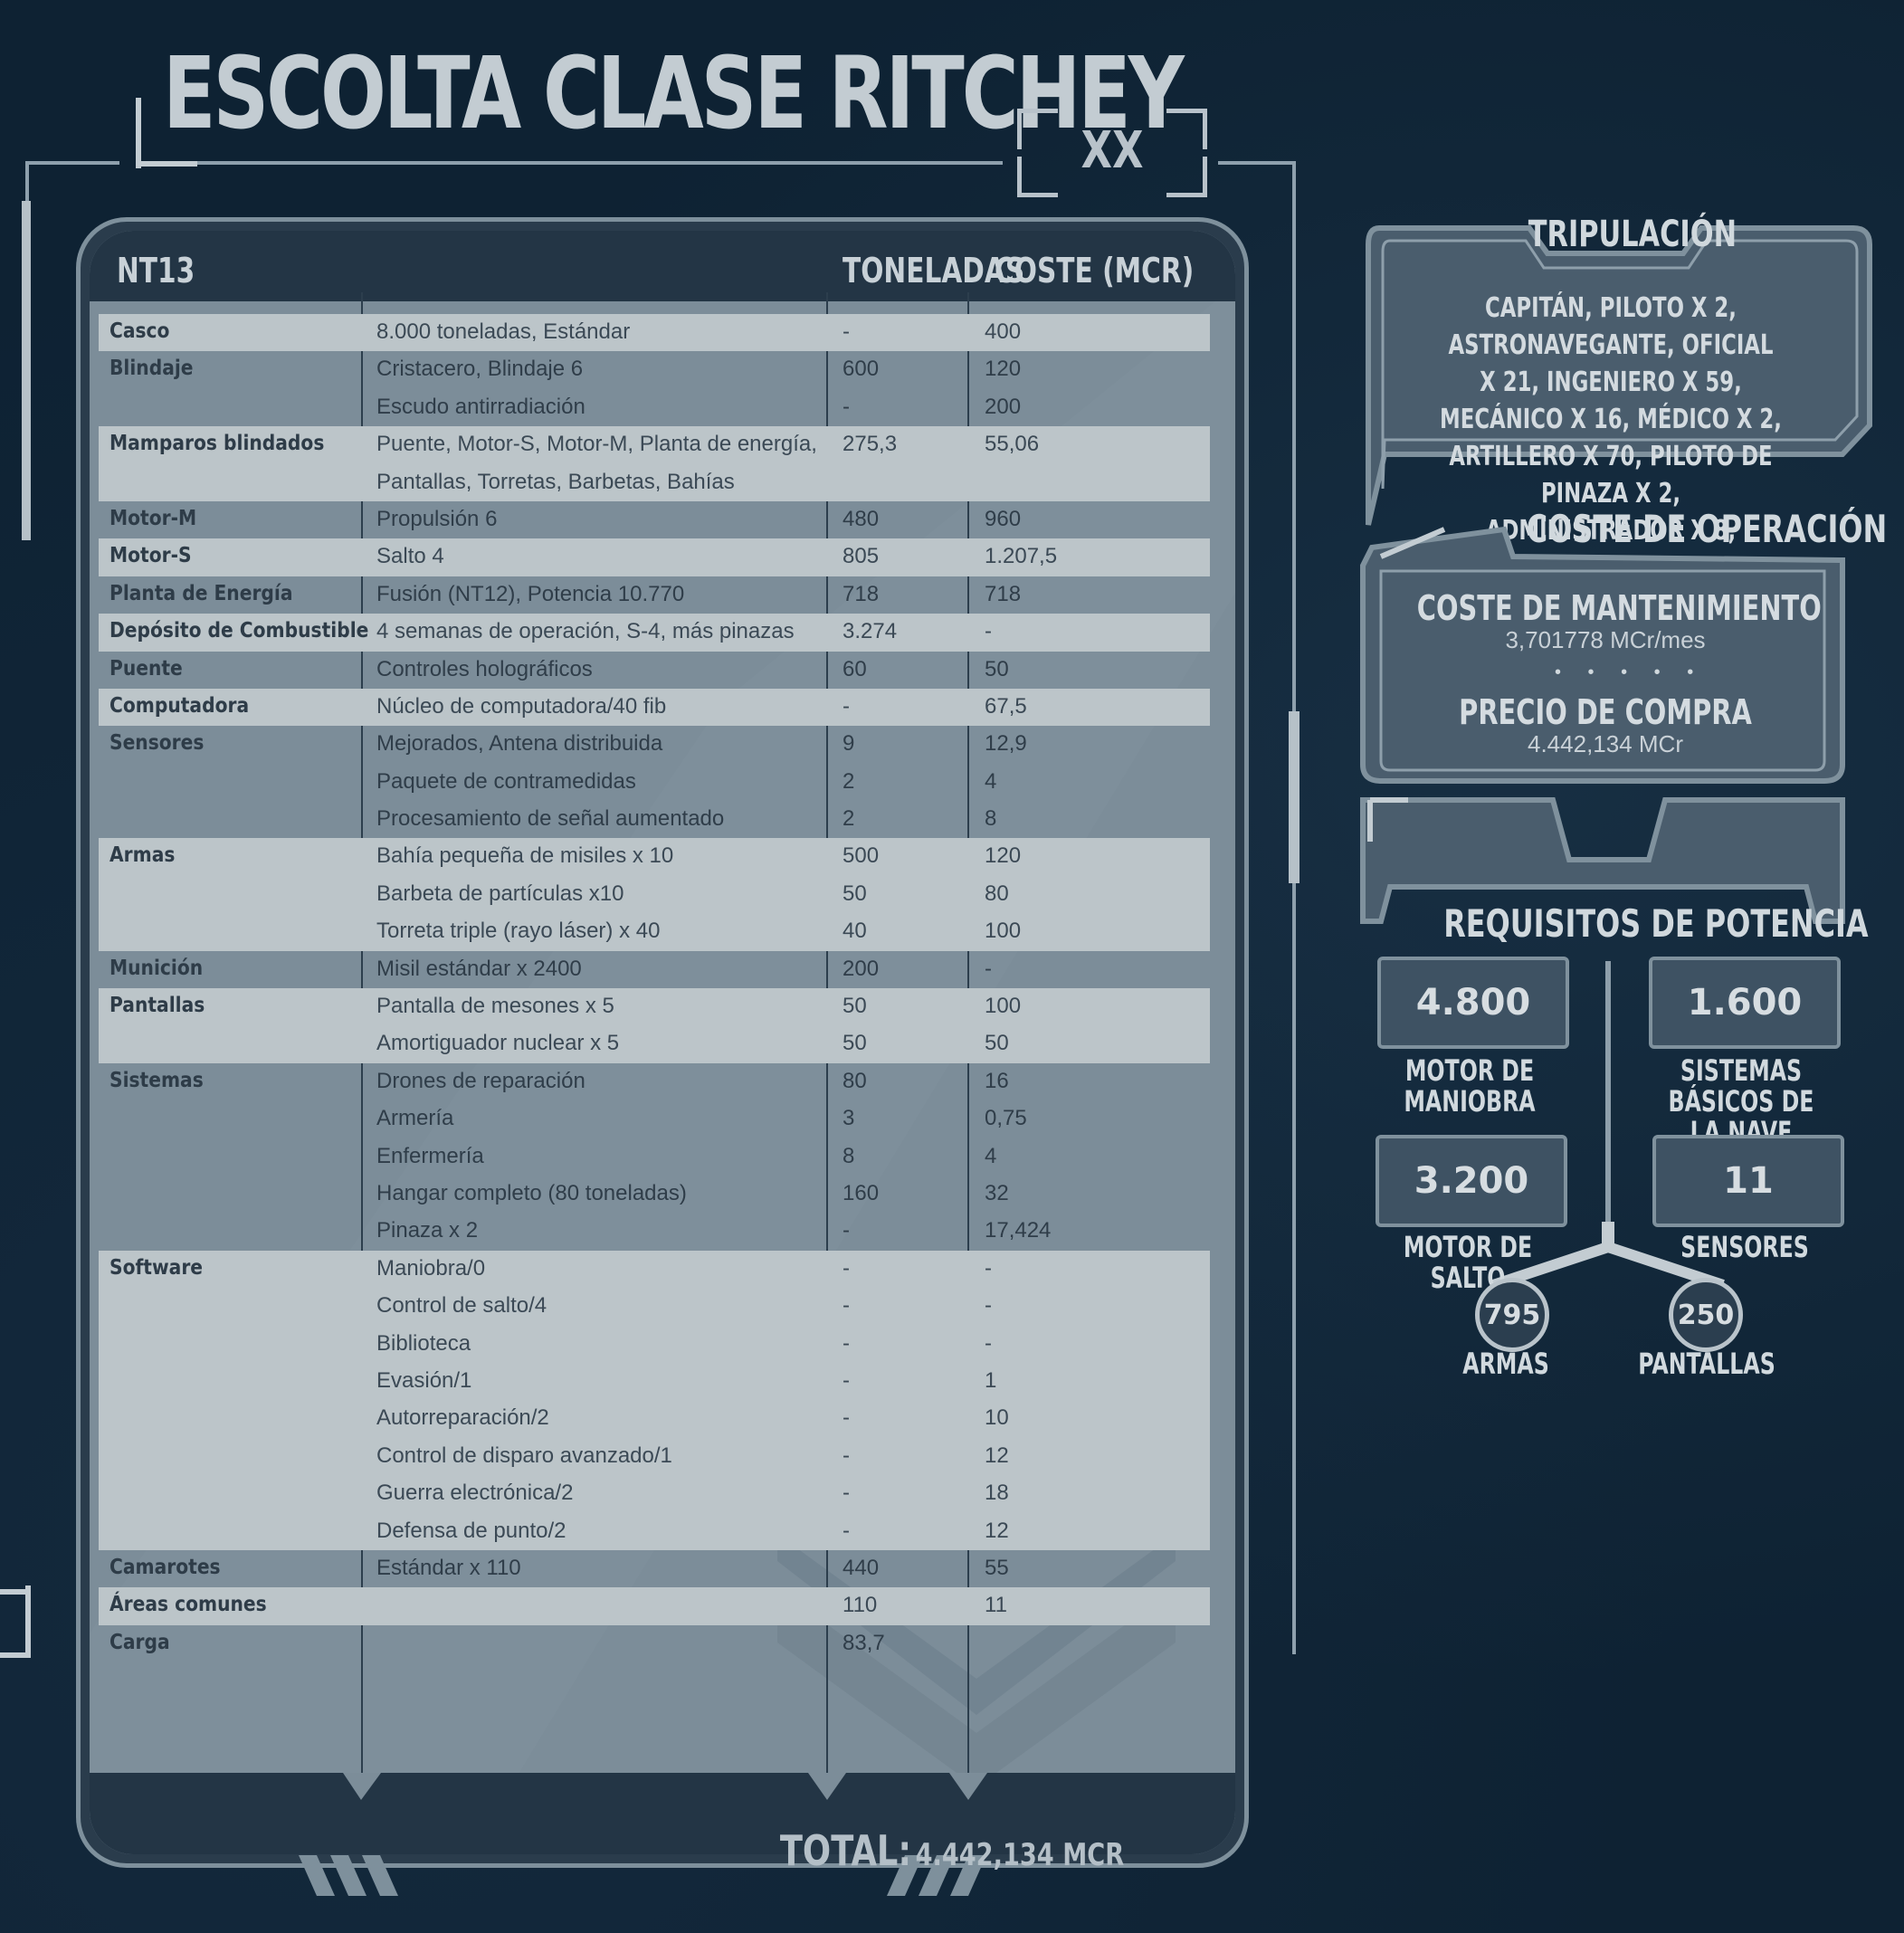  Describe the element at coordinates (153, 518) in the screenshot. I see `row-category: Motor-M` at that location.